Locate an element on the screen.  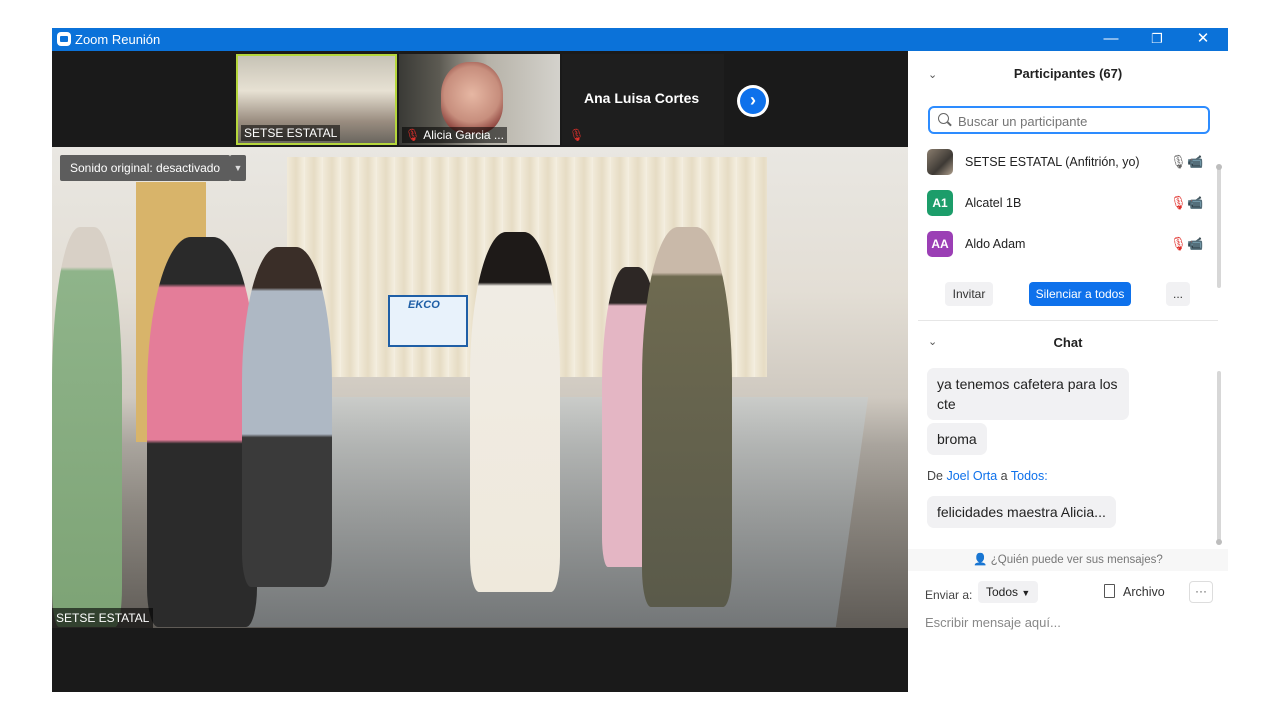
participant-row: AA Aldo Adam 🎙 📹 is located at coordinates (1064, 245).